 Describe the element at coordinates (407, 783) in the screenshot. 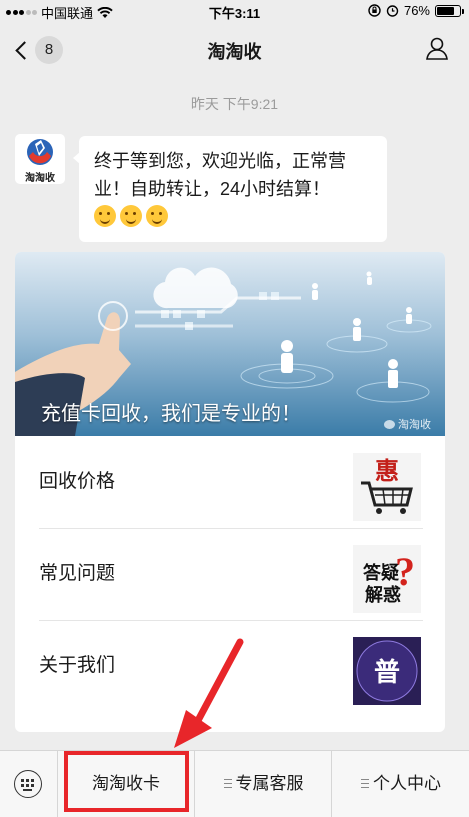

I see `menu-button-label: 个人中心` at that location.